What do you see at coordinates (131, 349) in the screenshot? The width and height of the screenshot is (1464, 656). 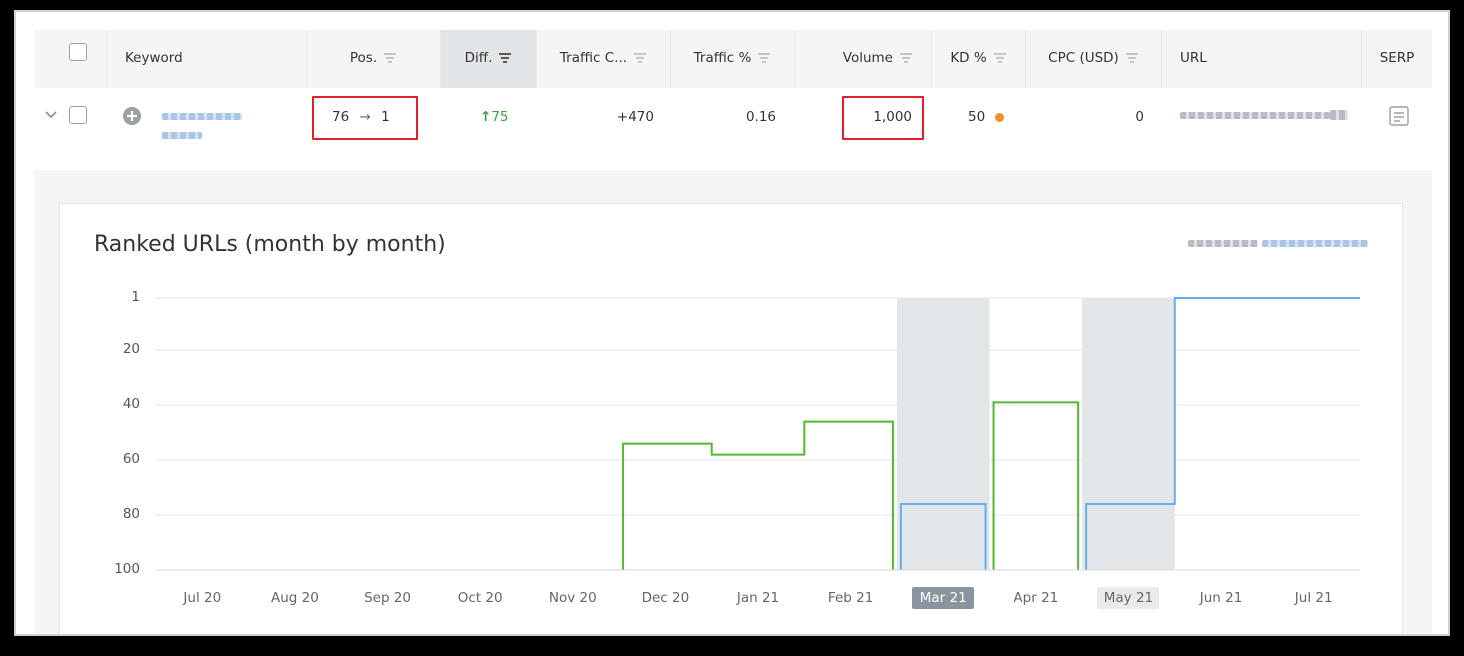 I see `y-tick-label: 20` at bounding box center [131, 349].